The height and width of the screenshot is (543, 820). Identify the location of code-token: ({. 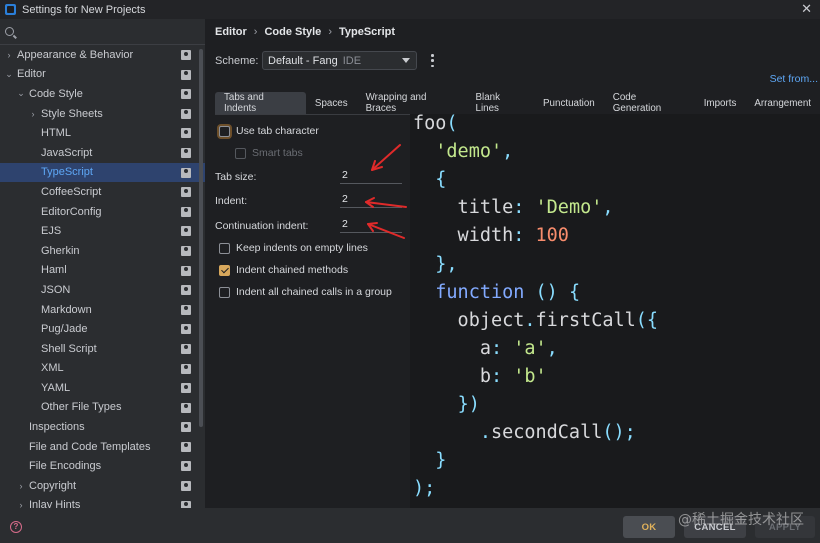
(647, 320).